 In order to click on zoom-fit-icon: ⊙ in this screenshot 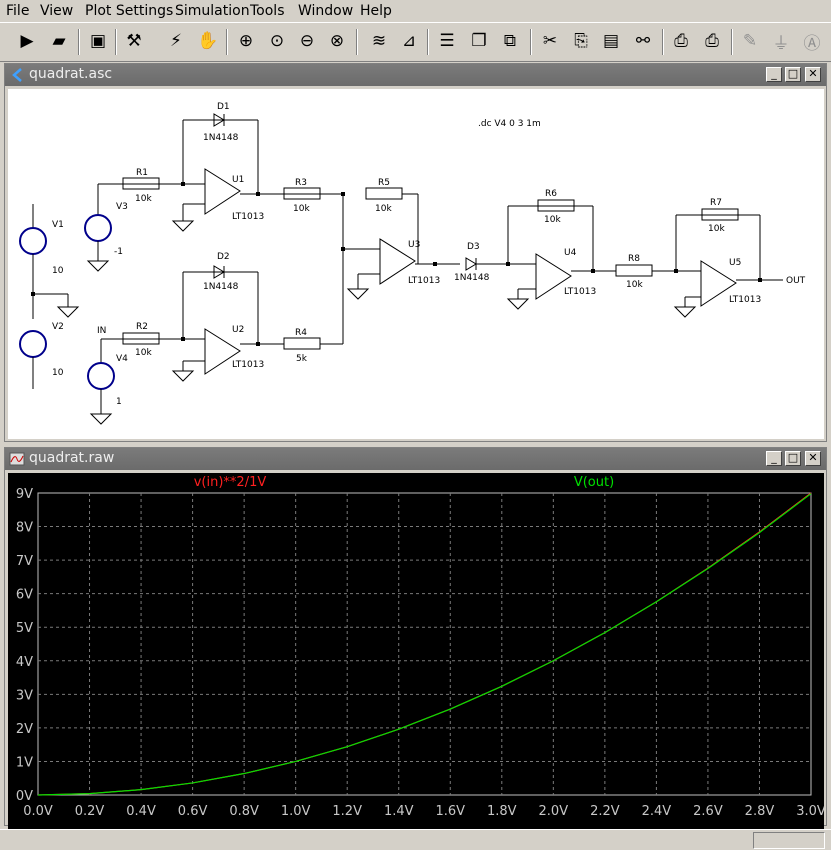, I will do `click(277, 41)`.